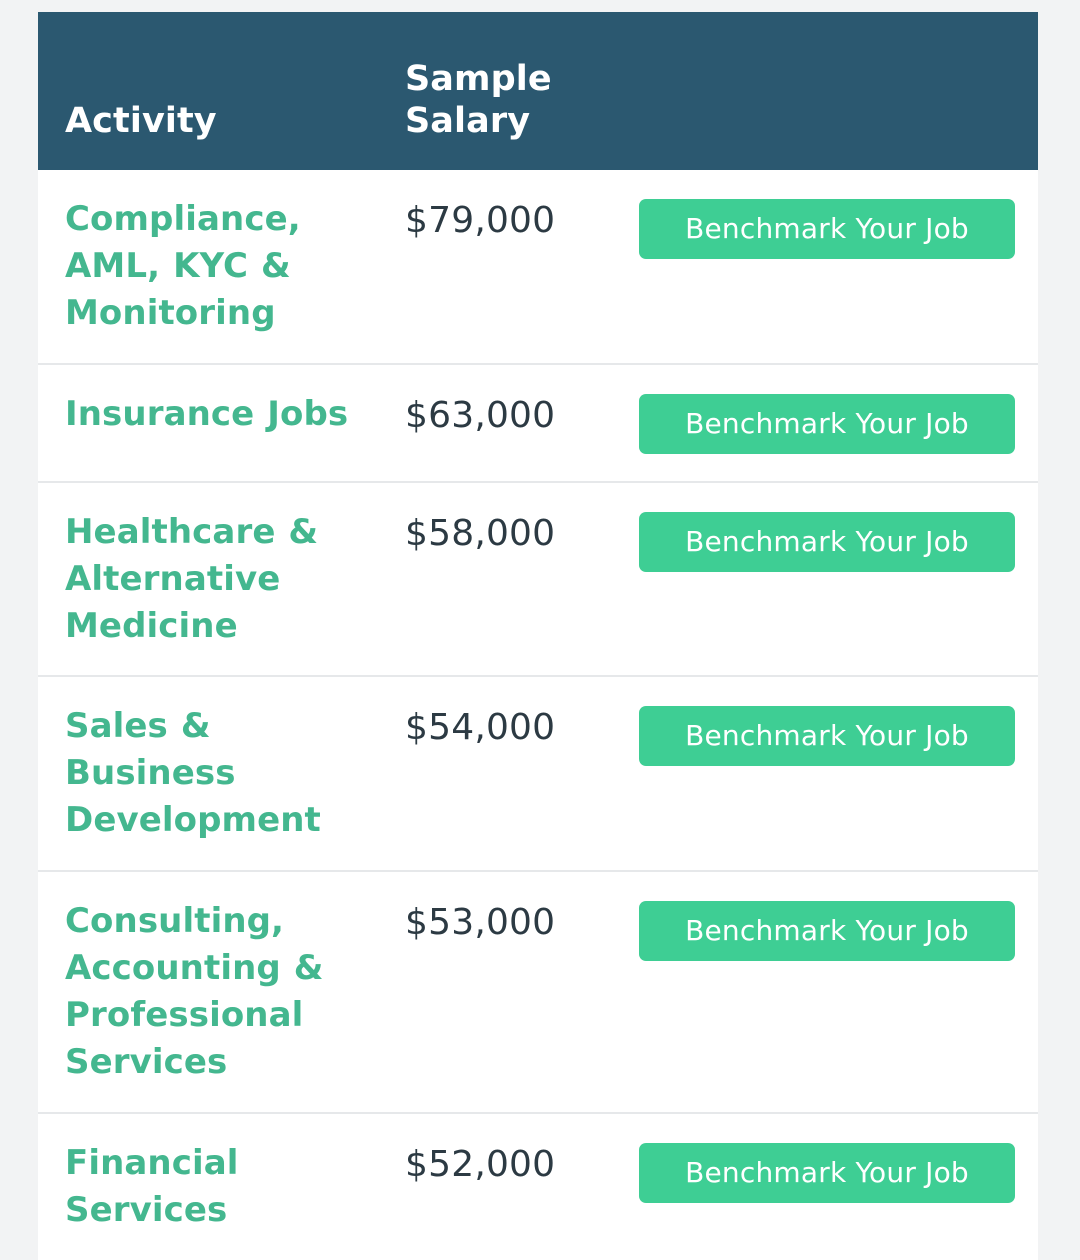 This screenshot has height=1260, width=1080. Describe the element at coordinates (478, 79) in the screenshot. I see `column-header-sample-salary-line1: Sample` at that location.